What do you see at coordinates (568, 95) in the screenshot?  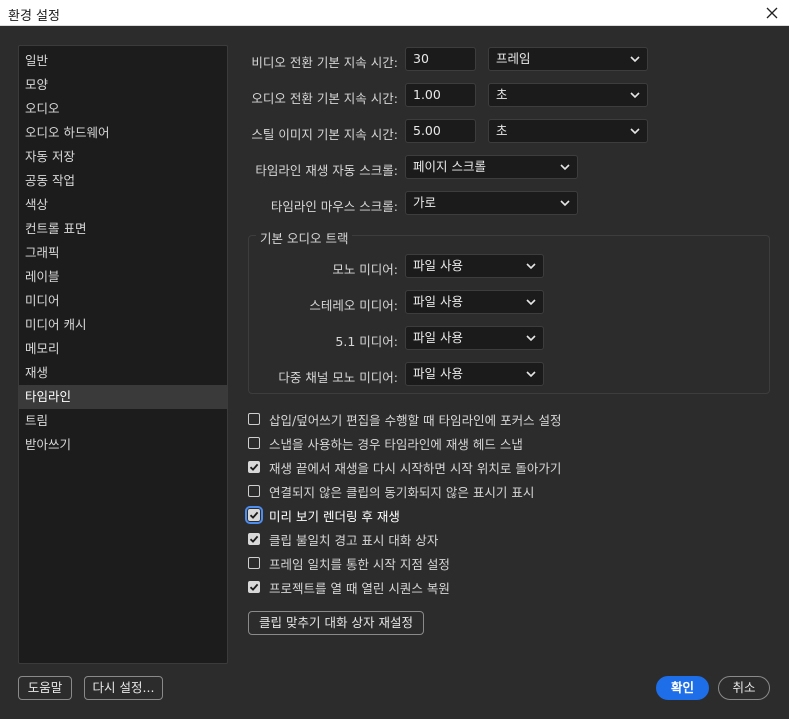 I see `audio-transition-unit-dropdown: 초` at bounding box center [568, 95].